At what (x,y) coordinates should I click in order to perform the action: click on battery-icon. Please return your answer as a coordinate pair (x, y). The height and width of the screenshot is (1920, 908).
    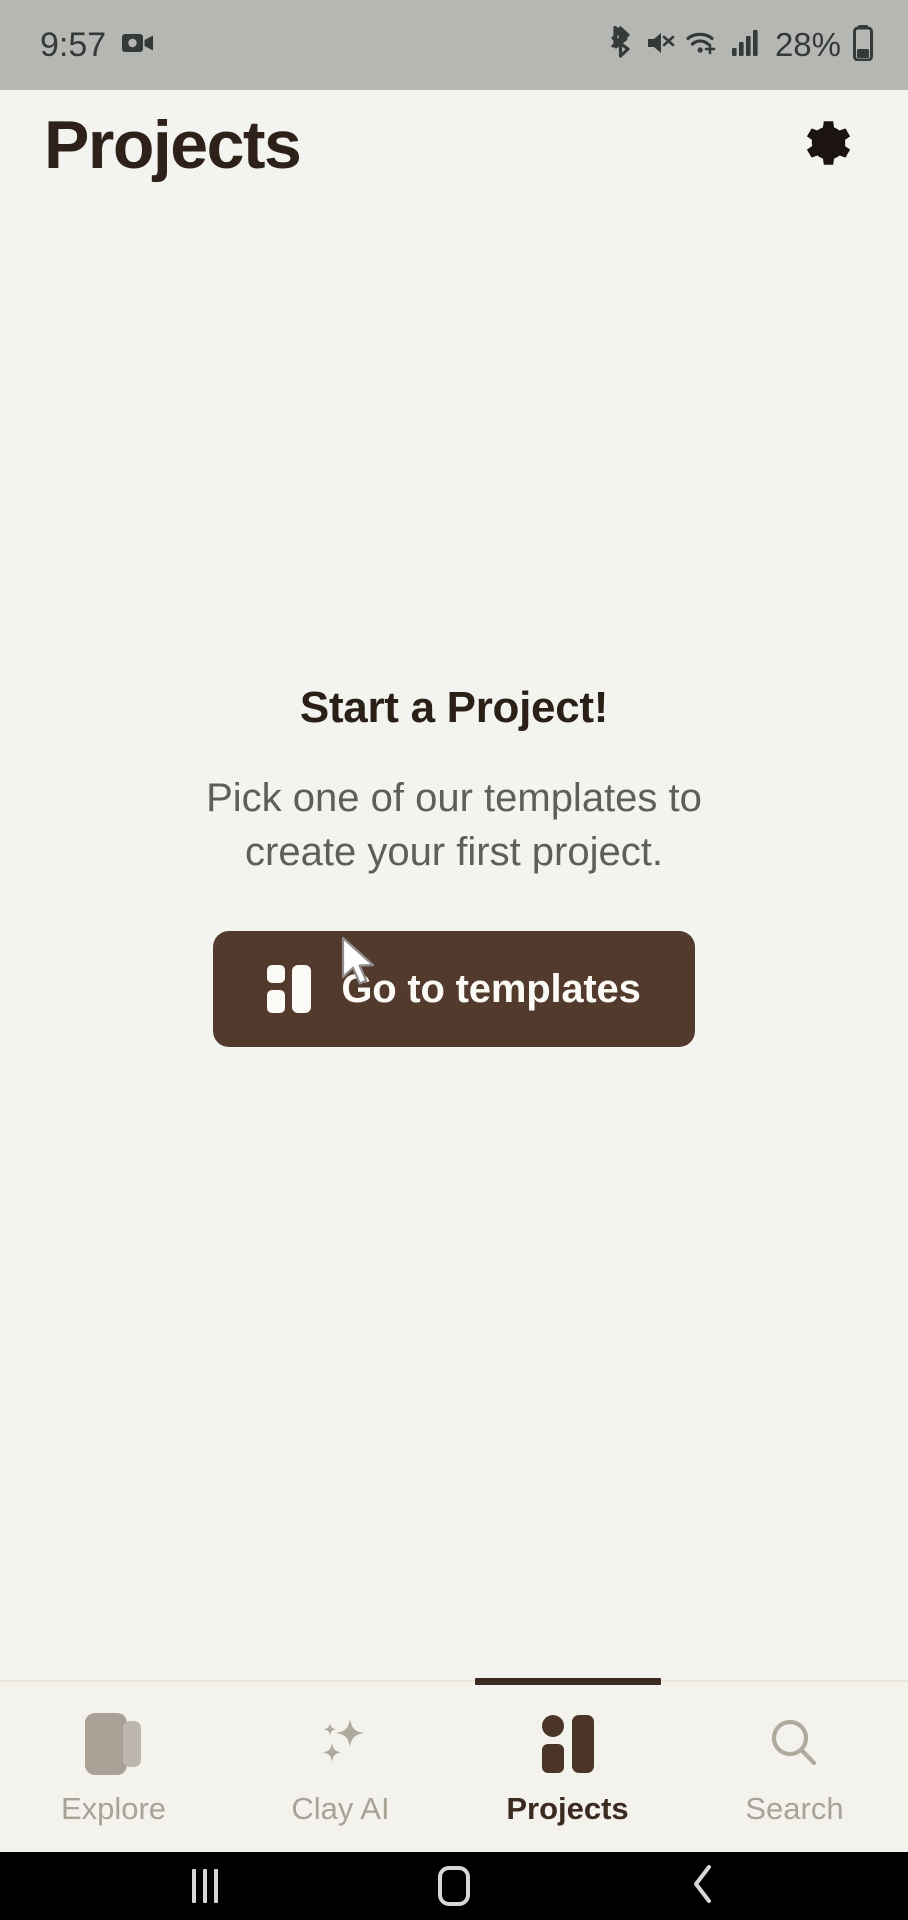
    Looking at the image, I should click on (863, 45).